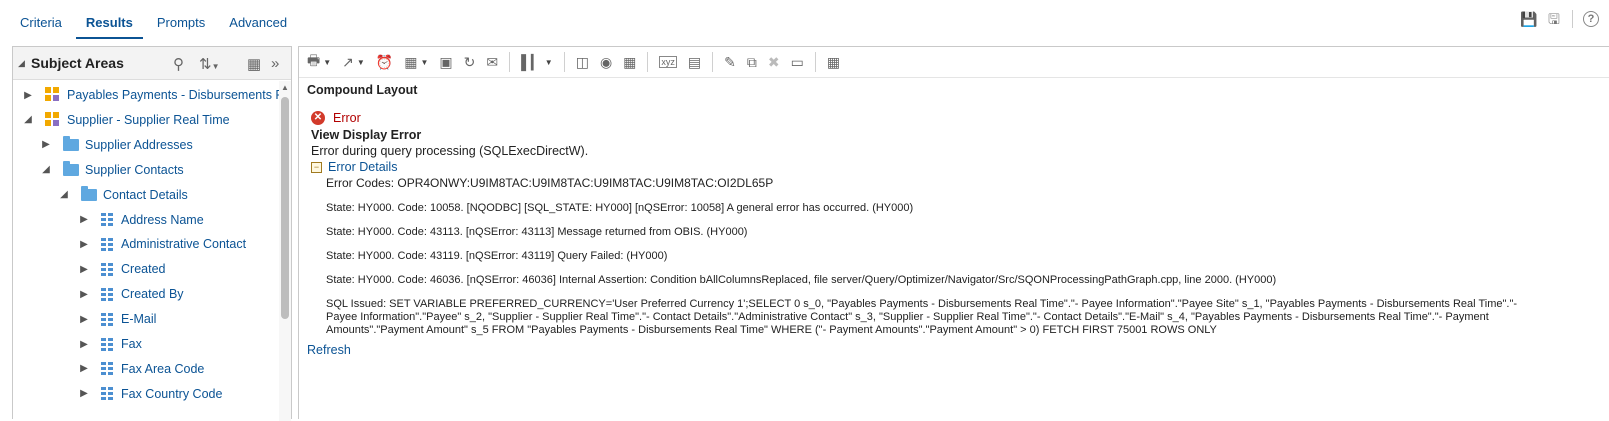  Describe the element at coordinates (1591, 19) in the screenshot. I see `help-icon: ?` at that location.